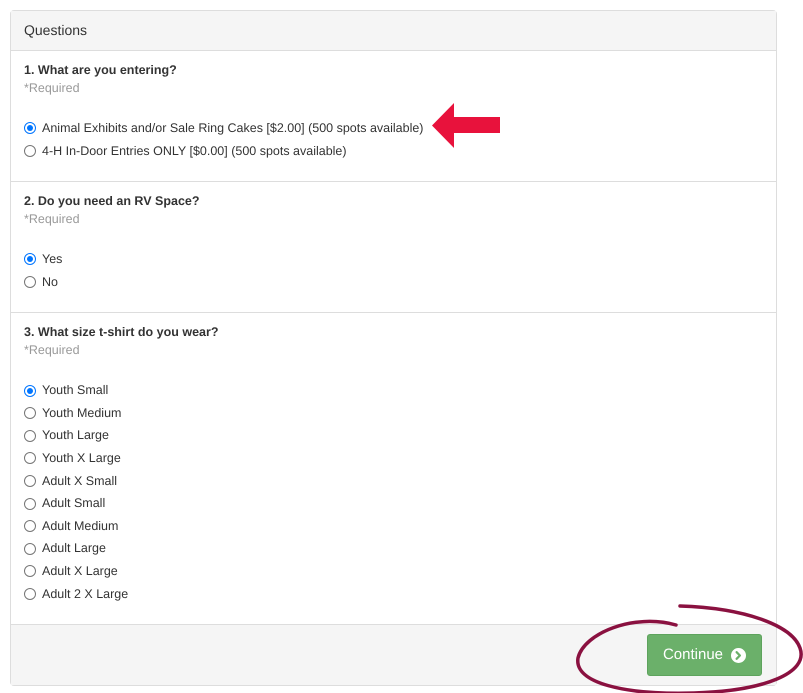 Image resolution: width=803 pixels, height=693 pixels. What do you see at coordinates (56, 30) in the screenshot?
I see `panel-title: Questions` at bounding box center [56, 30].